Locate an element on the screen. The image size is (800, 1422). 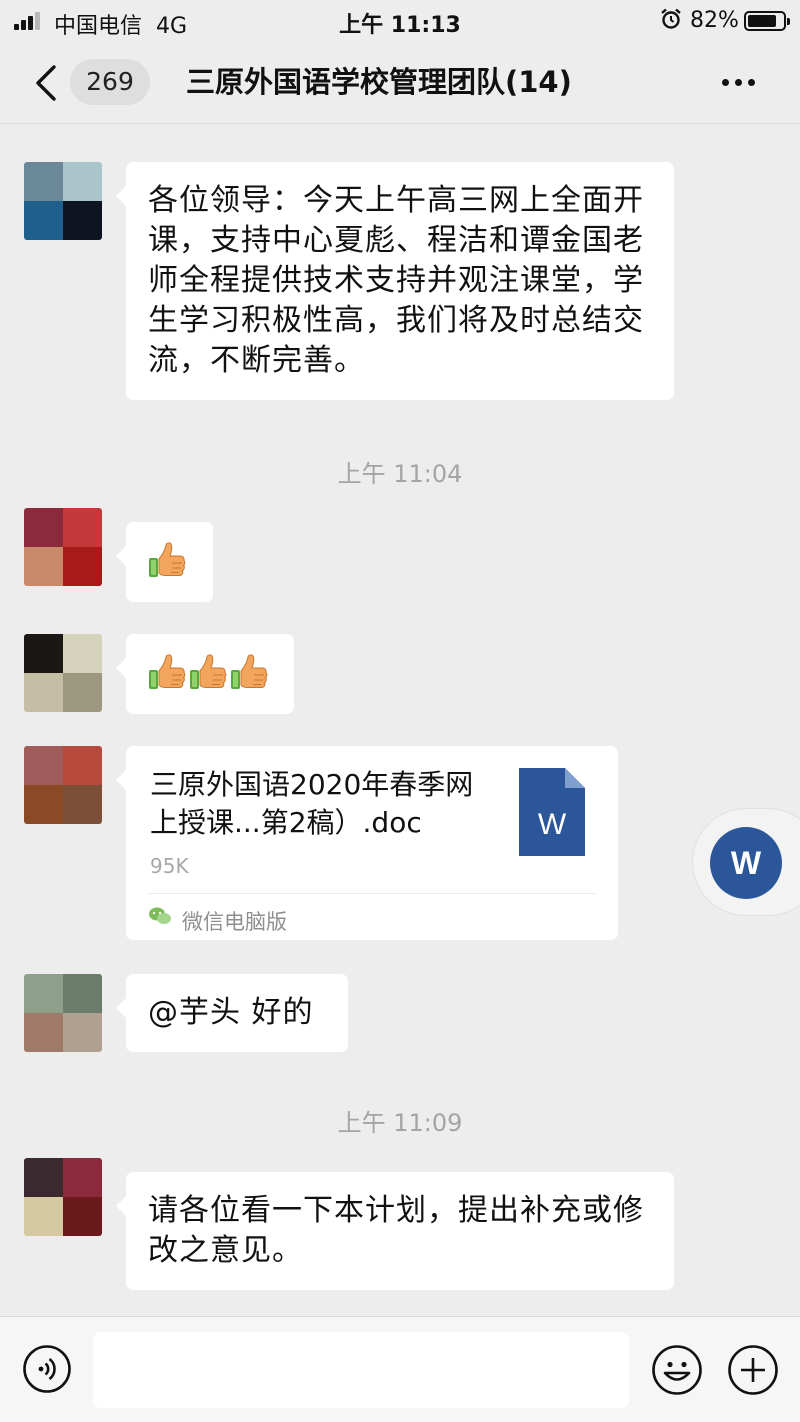
message-bubble: 请各位看一下本计划，提出补充或修改之意见。 is located at coordinates (395, 1231).